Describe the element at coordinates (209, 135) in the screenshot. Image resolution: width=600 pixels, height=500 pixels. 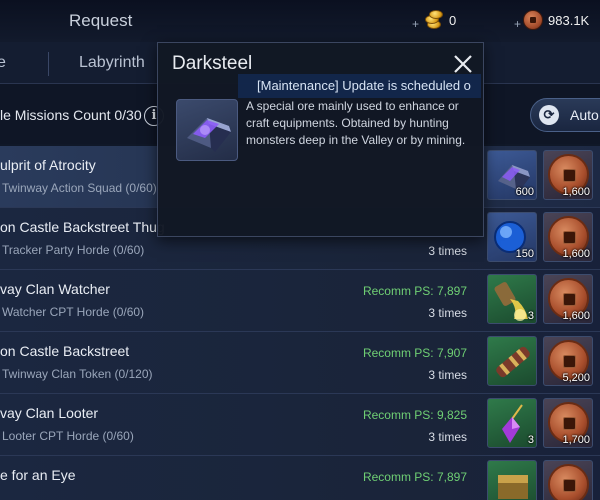
I see `darksteel-ore-icon` at that location.